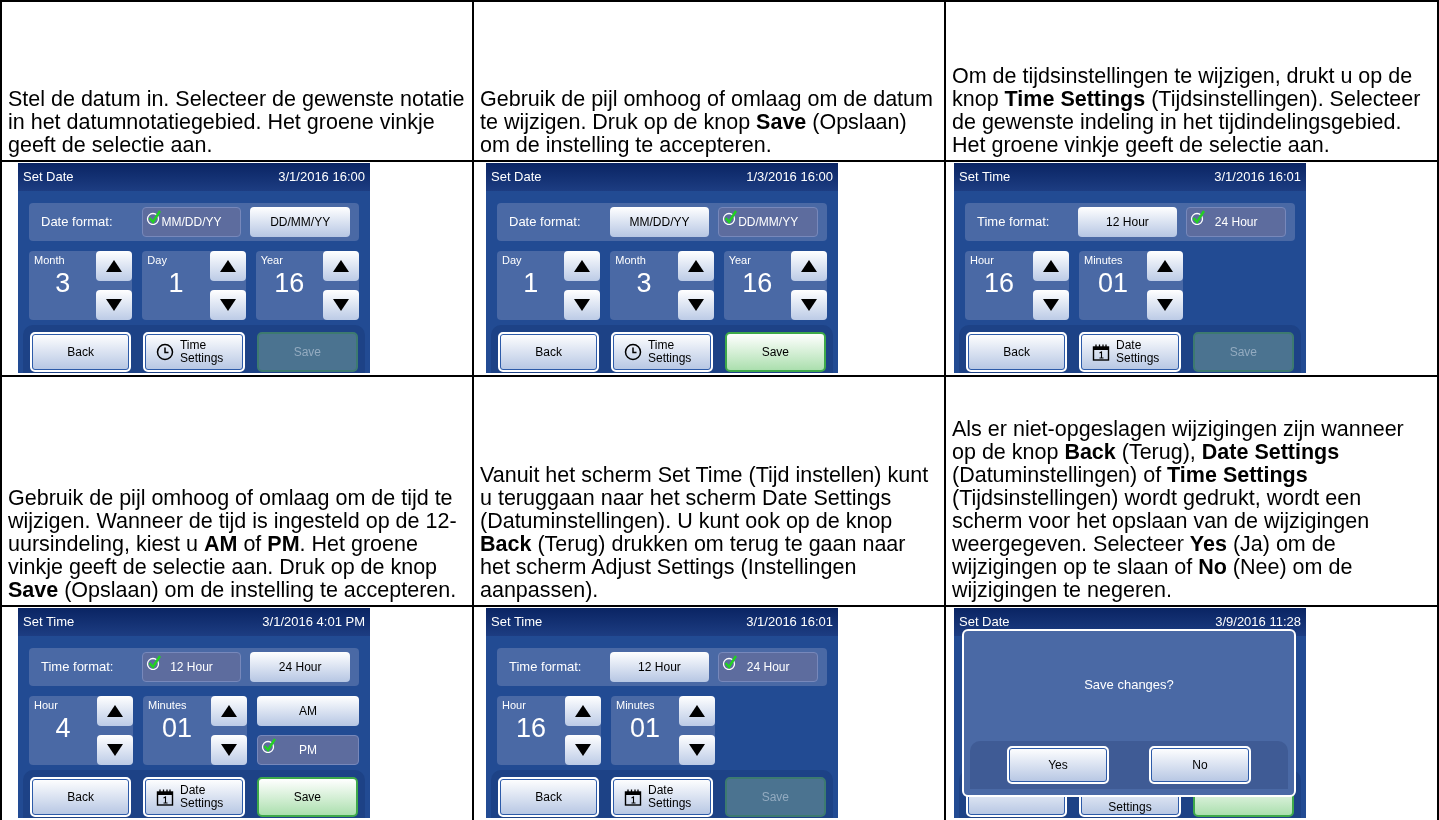 The height and width of the screenshot is (820, 1439). What do you see at coordinates (739, 260) in the screenshot?
I see `spinner-label: Year` at bounding box center [739, 260].